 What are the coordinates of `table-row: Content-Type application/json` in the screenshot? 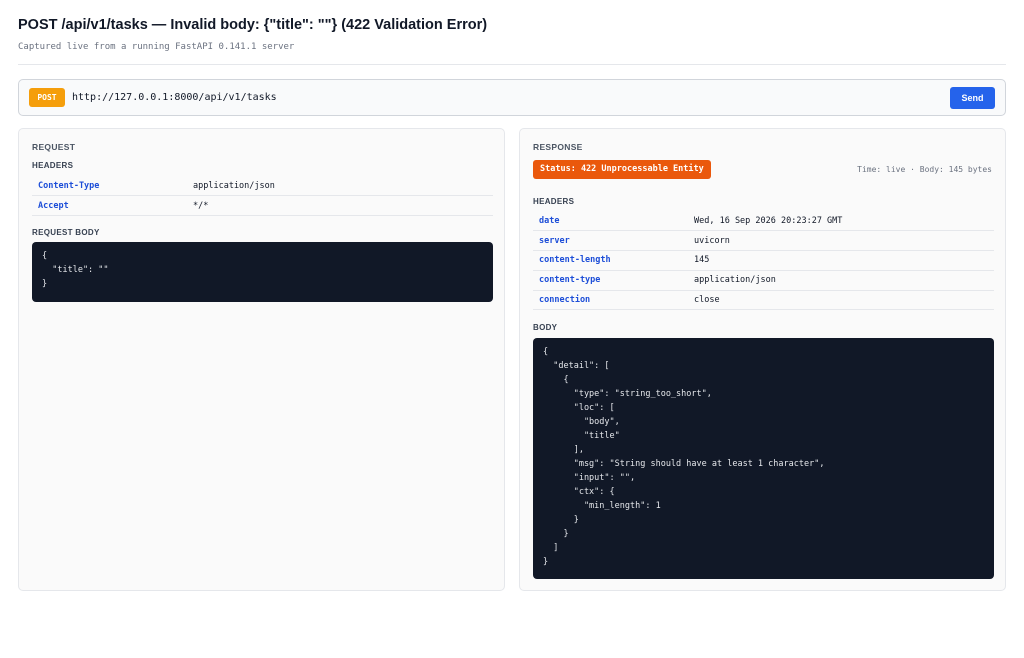 It's located at (262, 186).